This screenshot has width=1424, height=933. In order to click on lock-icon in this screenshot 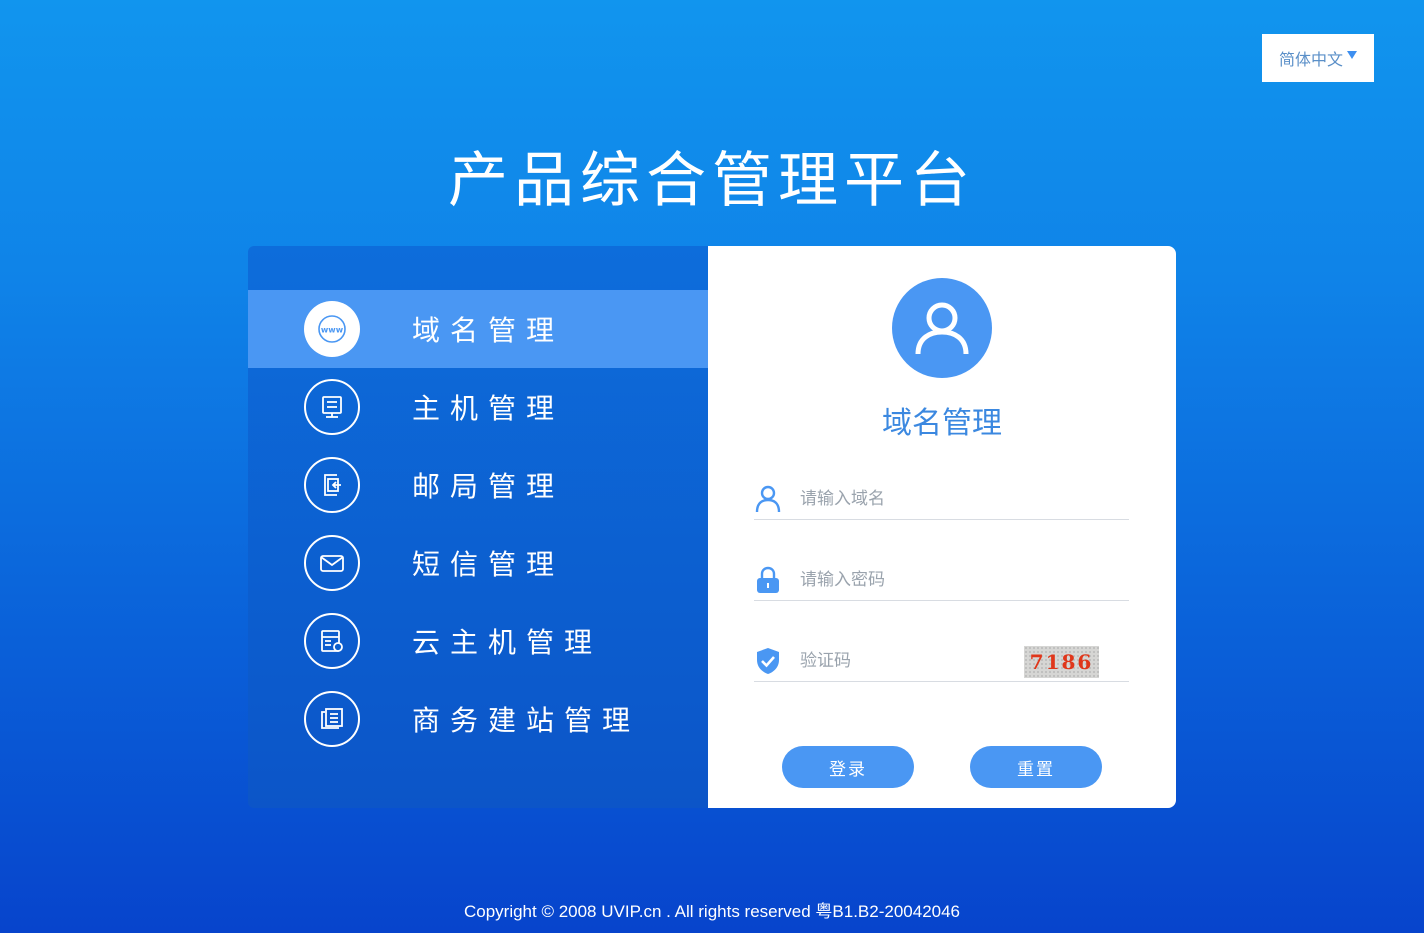, I will do `click(768, 580)`.